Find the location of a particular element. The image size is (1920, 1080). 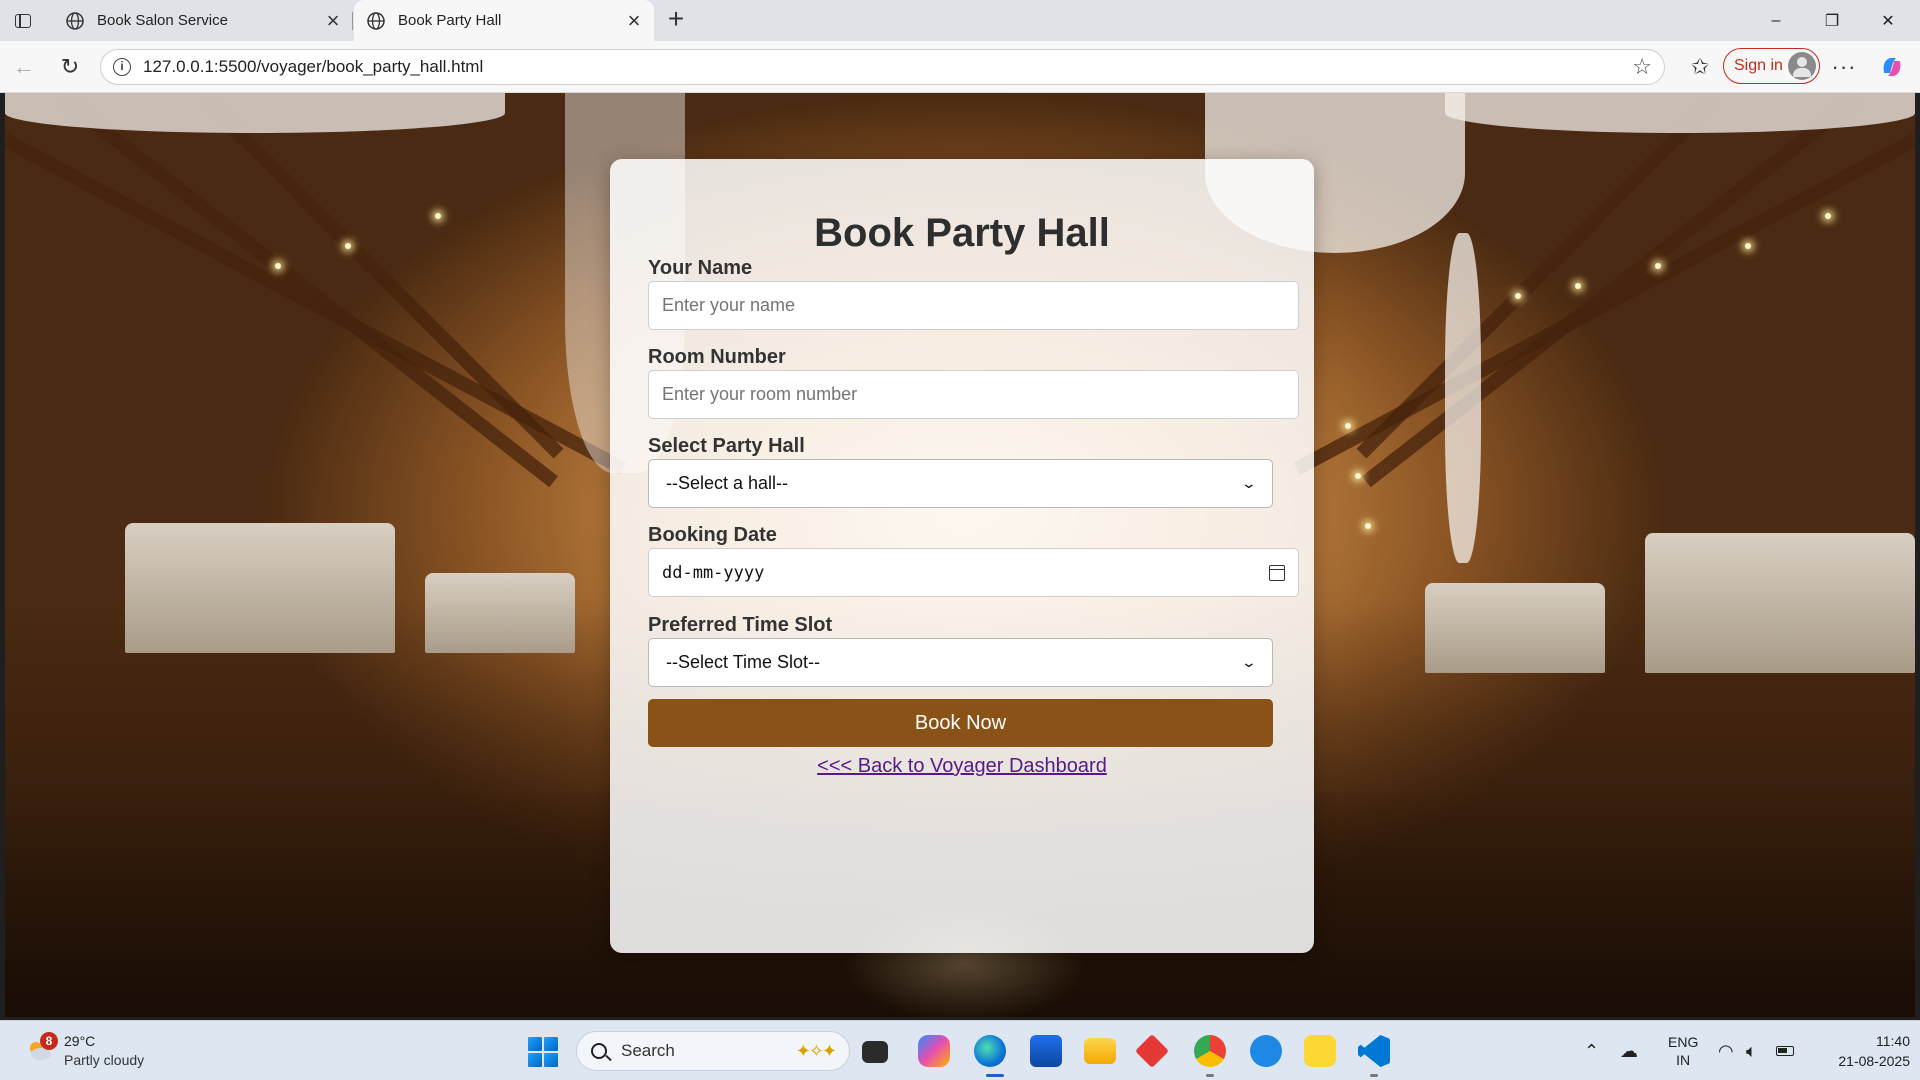

room-number-input: Enter your room number is located at coordinates (973, 394).